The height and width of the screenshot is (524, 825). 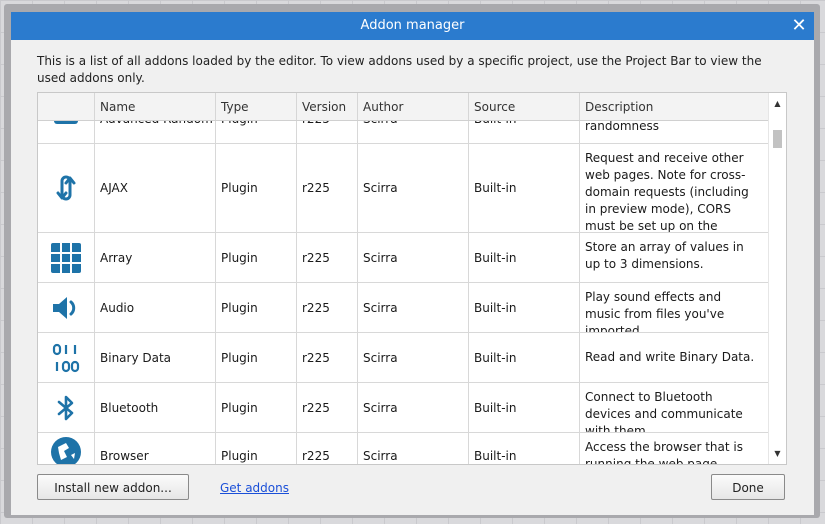 I want to click on addon-name: Array, so click(x=154, y=257).